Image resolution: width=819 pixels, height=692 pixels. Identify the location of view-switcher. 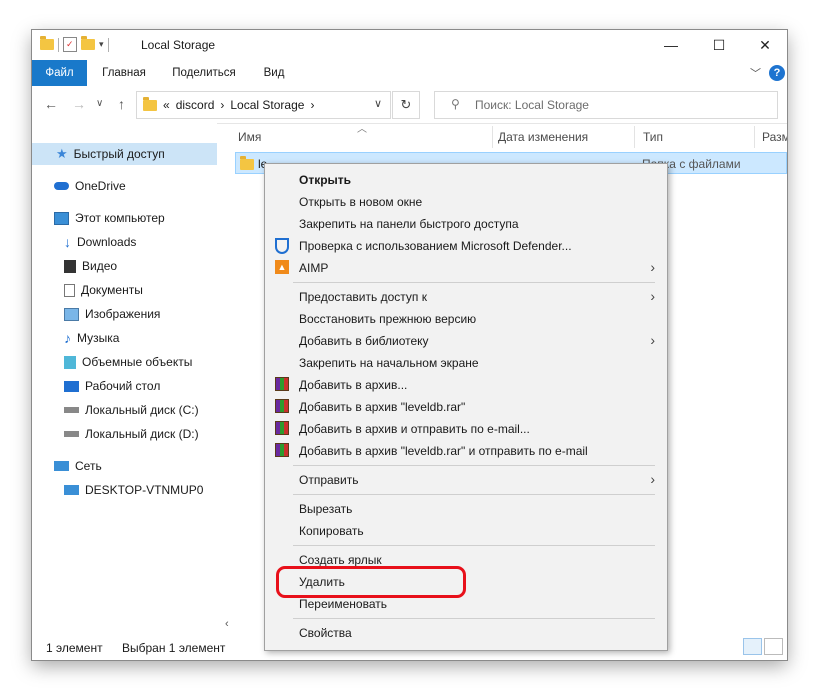
(763, 646).